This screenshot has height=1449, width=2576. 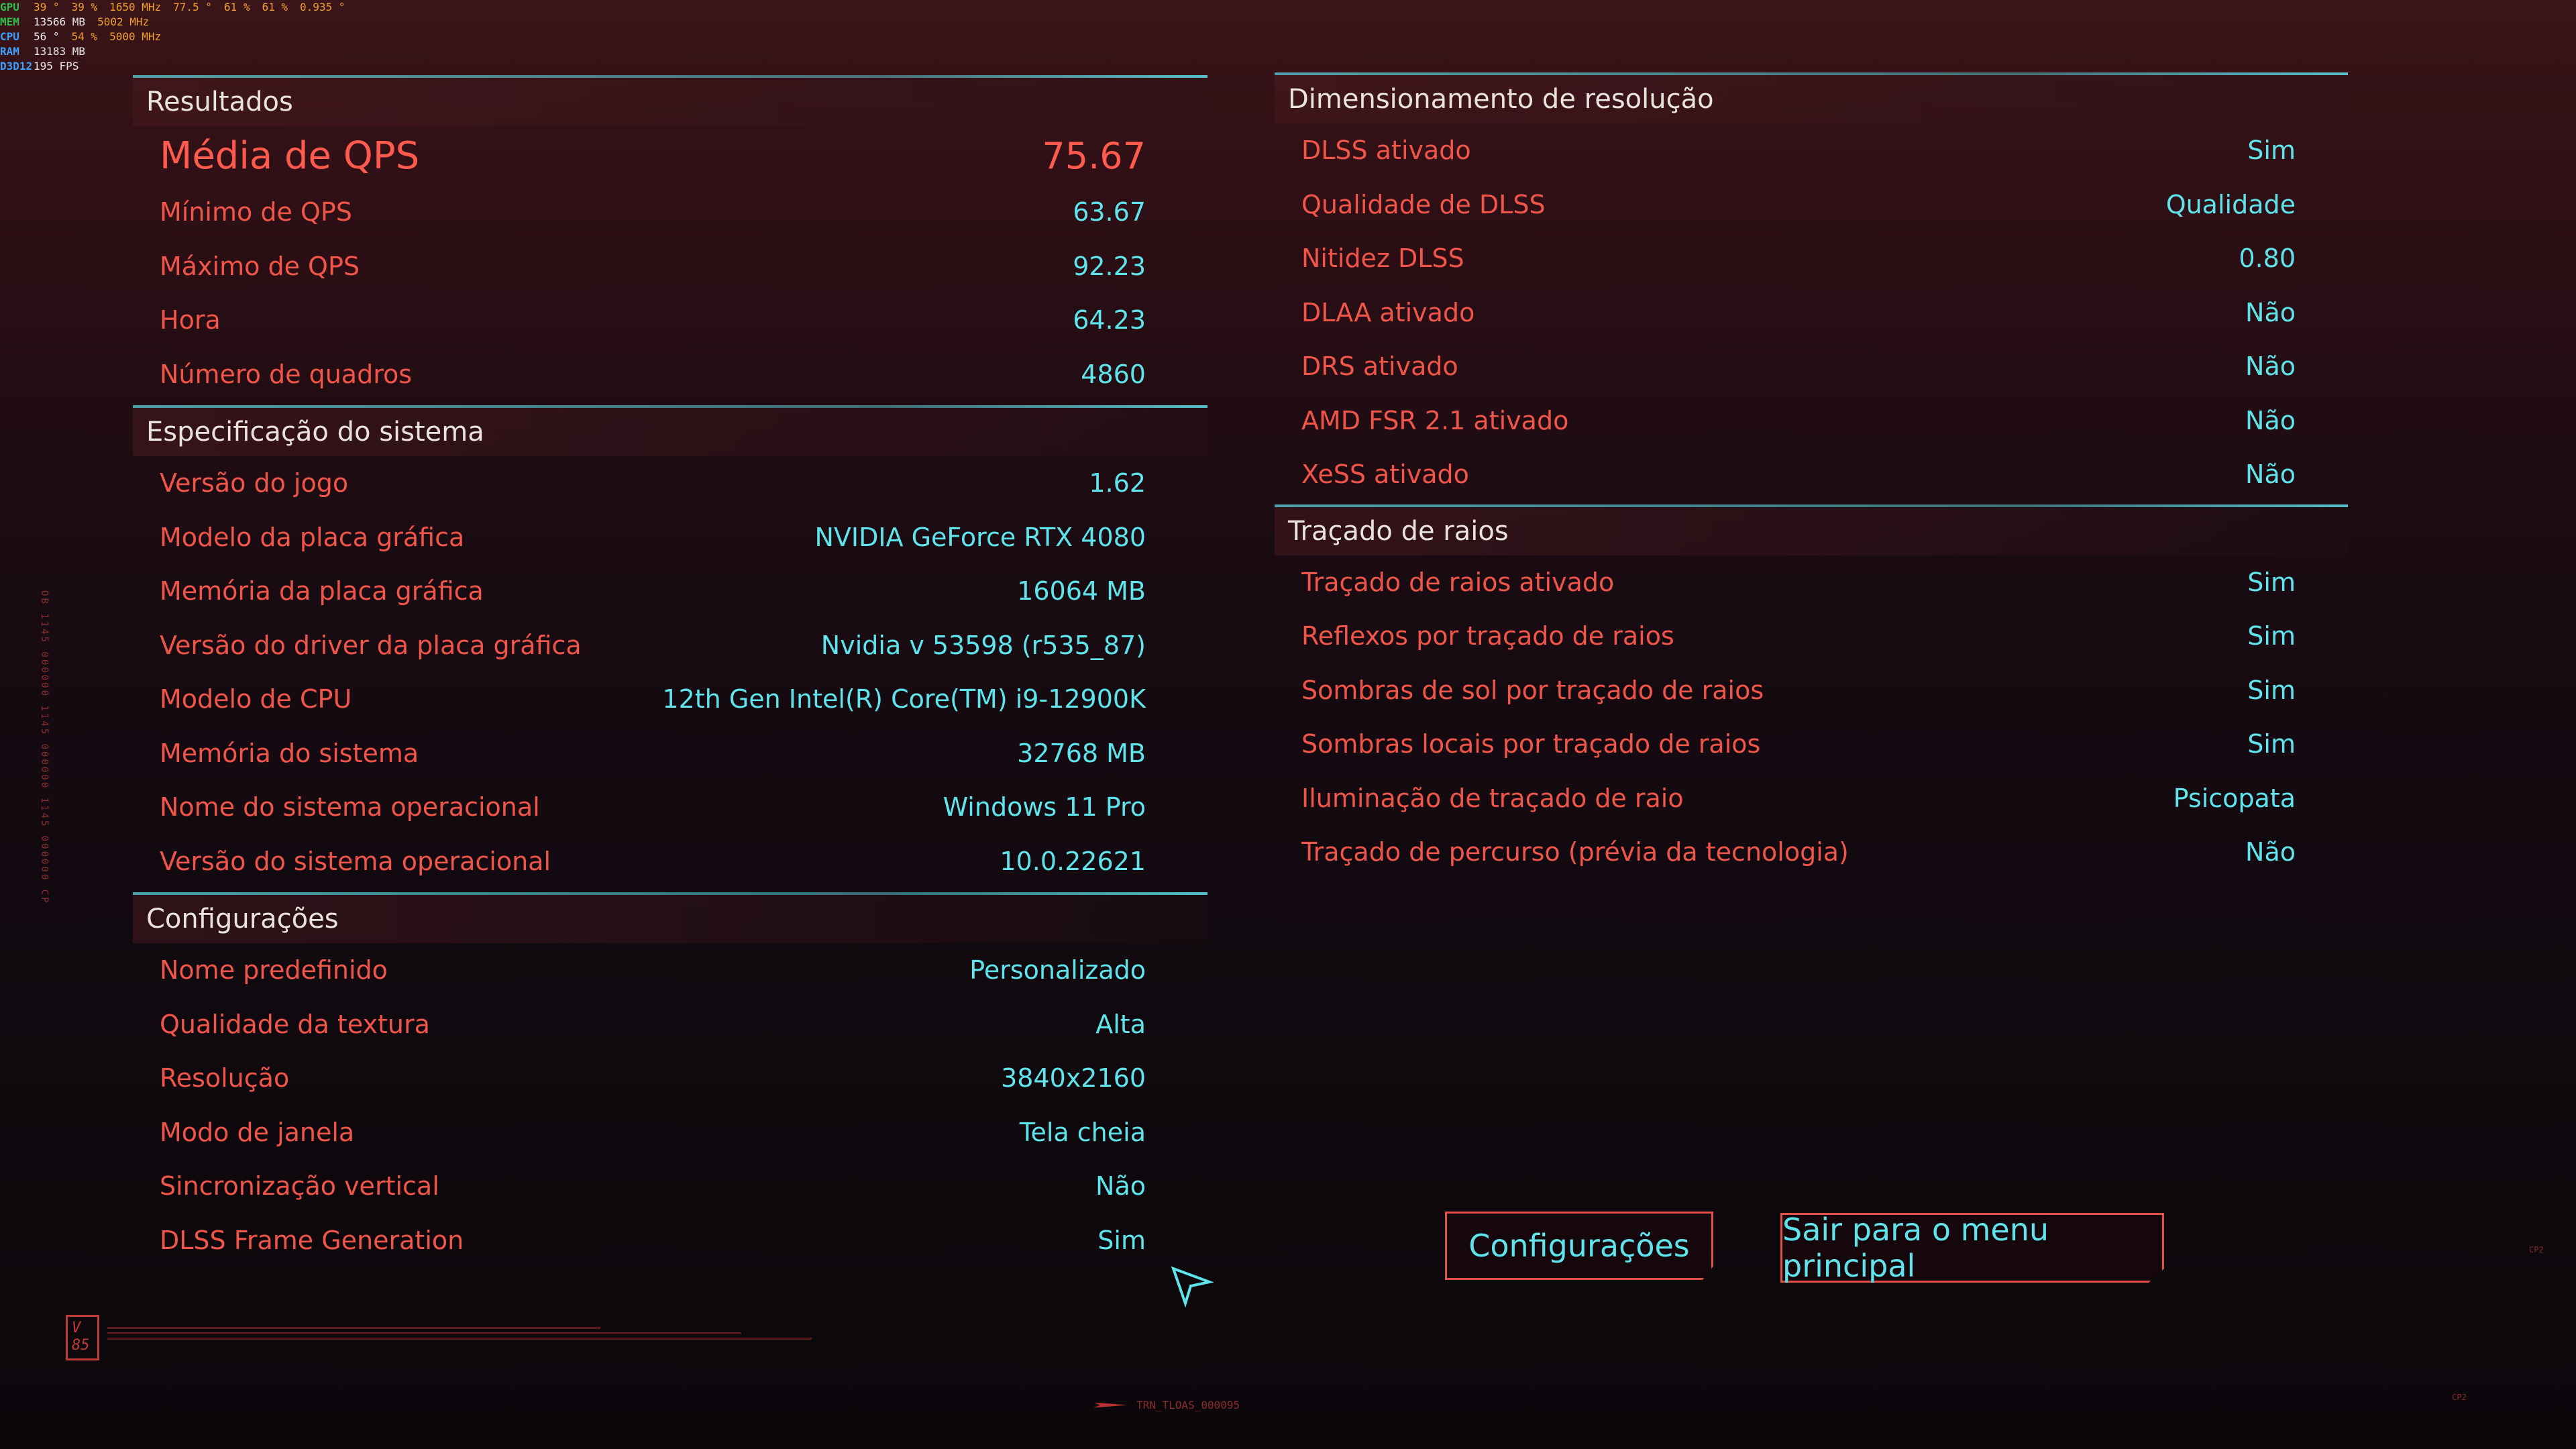 What do you see at coordinates (257, 1132) in the screenshot?
I see `setting-label: Modo de janela` at bounding box center [257, 1132].